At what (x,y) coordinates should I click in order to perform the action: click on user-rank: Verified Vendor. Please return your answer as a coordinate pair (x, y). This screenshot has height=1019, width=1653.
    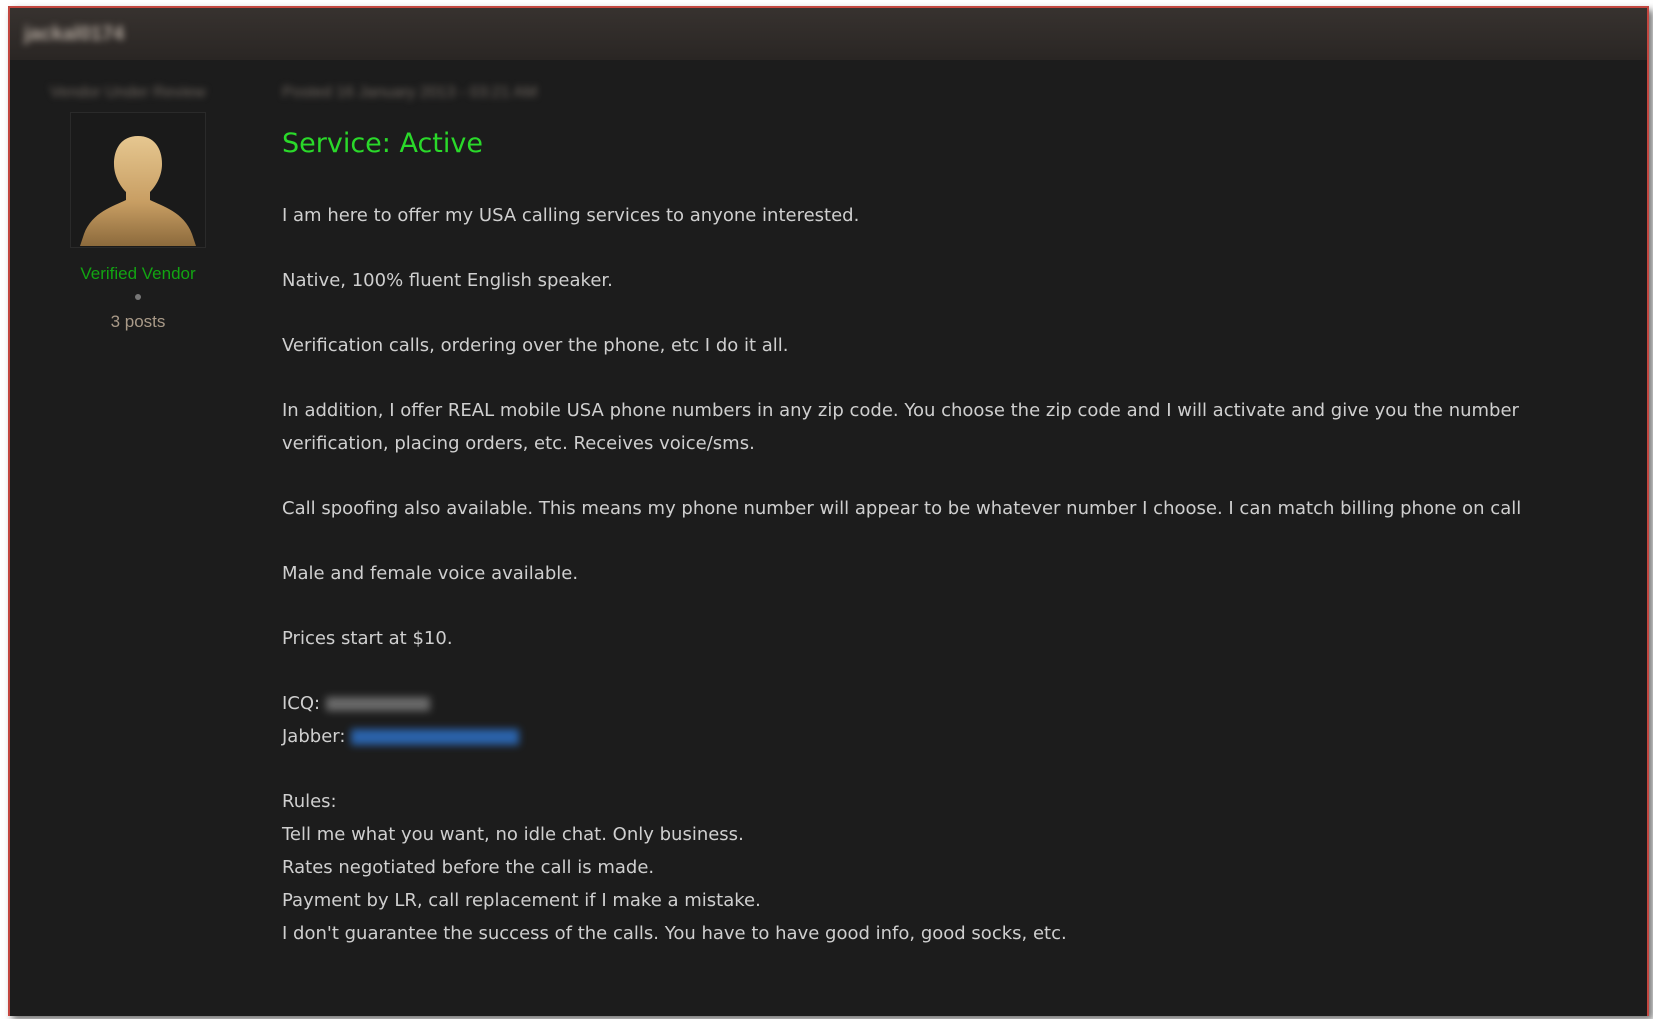
    Looking at the image, I should click on (138, 273).